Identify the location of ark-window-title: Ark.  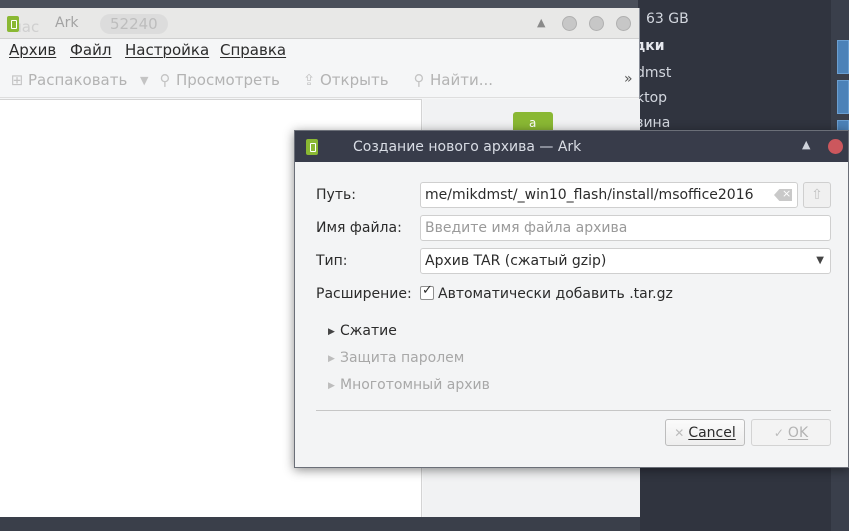
(67, 23).